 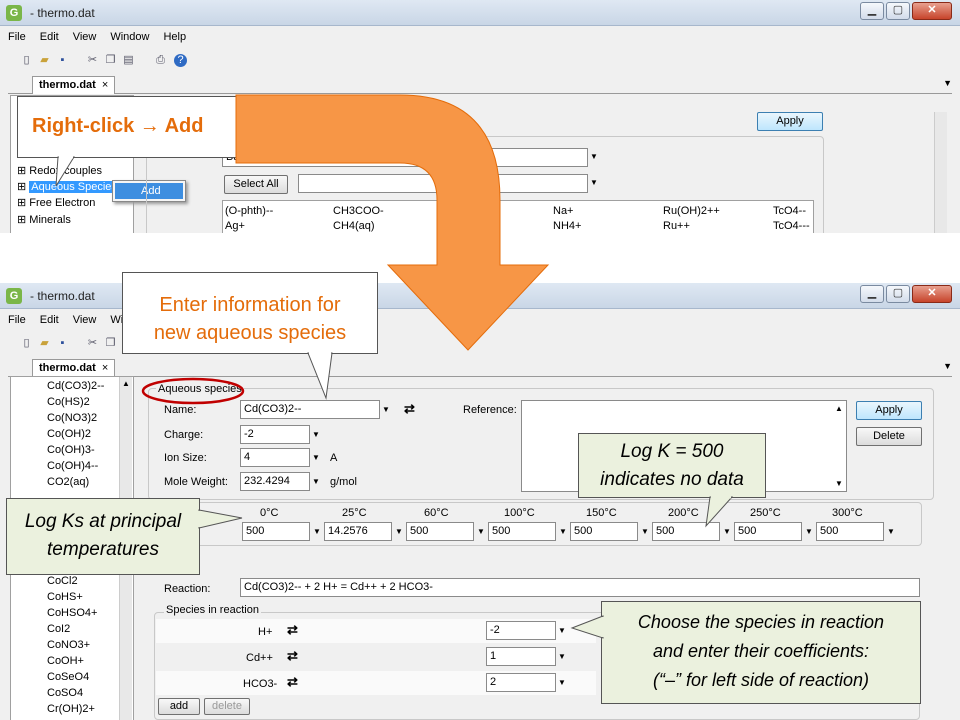 I want to click on callout-text-line: and enter their coefficients:, so click(x=761, y=651).